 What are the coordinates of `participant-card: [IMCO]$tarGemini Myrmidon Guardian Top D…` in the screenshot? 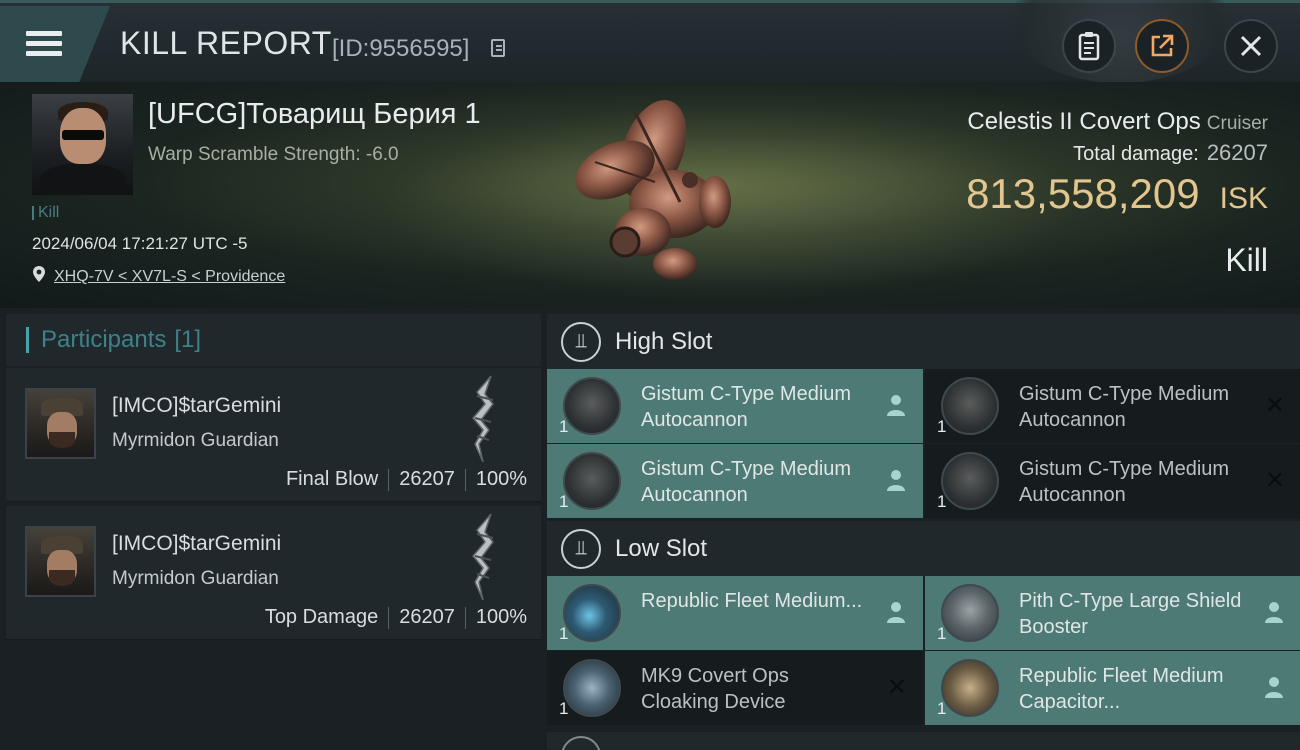 It's located at (273, 573).